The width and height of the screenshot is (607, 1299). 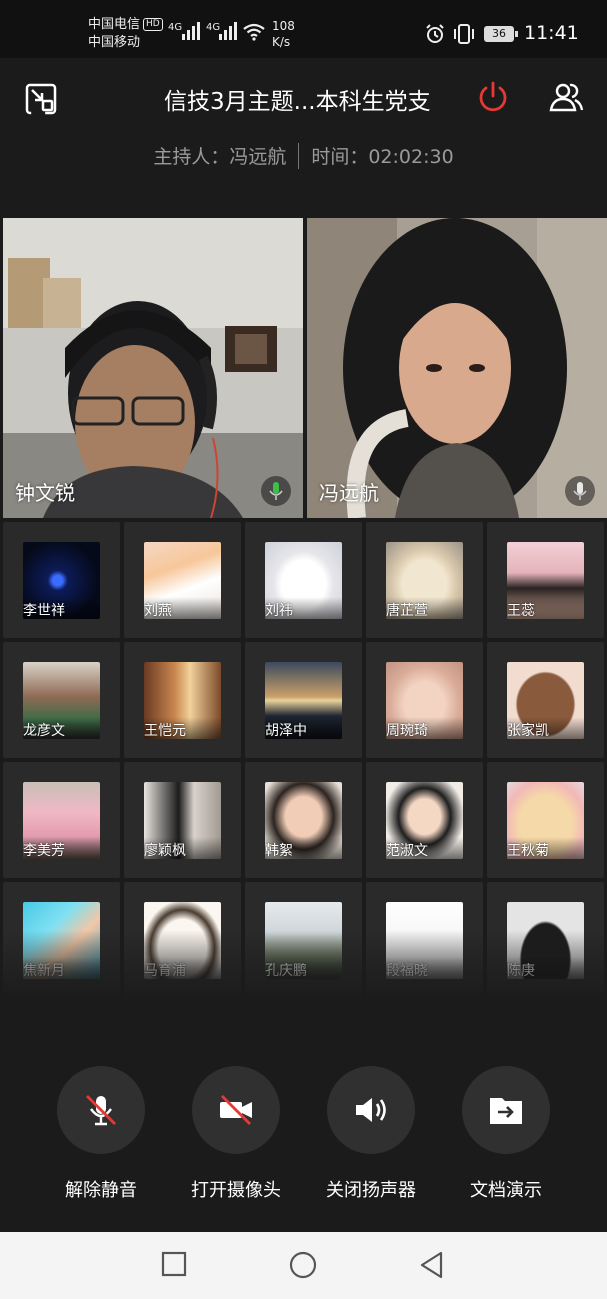 I want to click on participants-icon, so click(x=566, y=98).